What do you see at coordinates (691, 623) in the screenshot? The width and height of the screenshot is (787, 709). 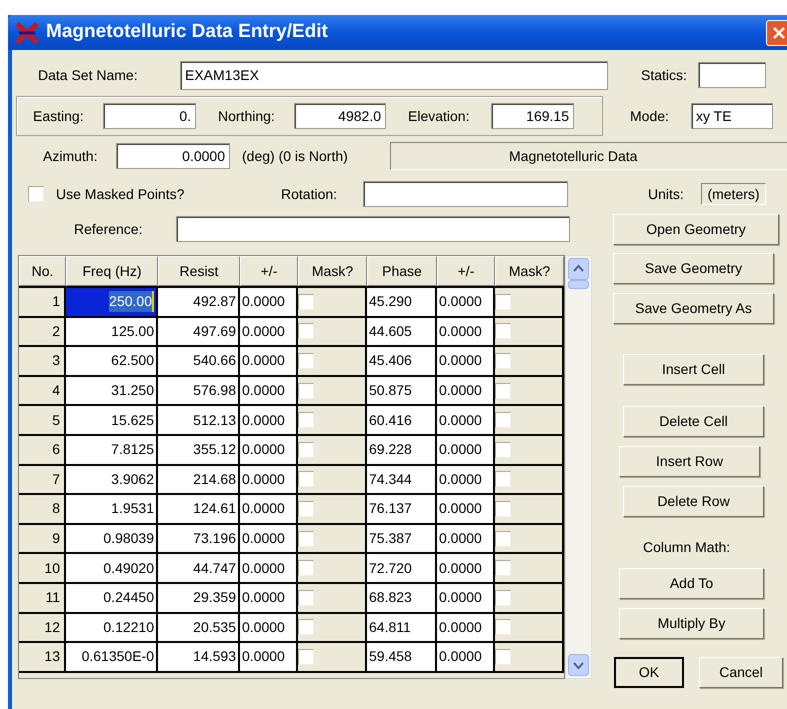 I see `multiply-by-button: Multiply By` at bounding box center [691, 623].